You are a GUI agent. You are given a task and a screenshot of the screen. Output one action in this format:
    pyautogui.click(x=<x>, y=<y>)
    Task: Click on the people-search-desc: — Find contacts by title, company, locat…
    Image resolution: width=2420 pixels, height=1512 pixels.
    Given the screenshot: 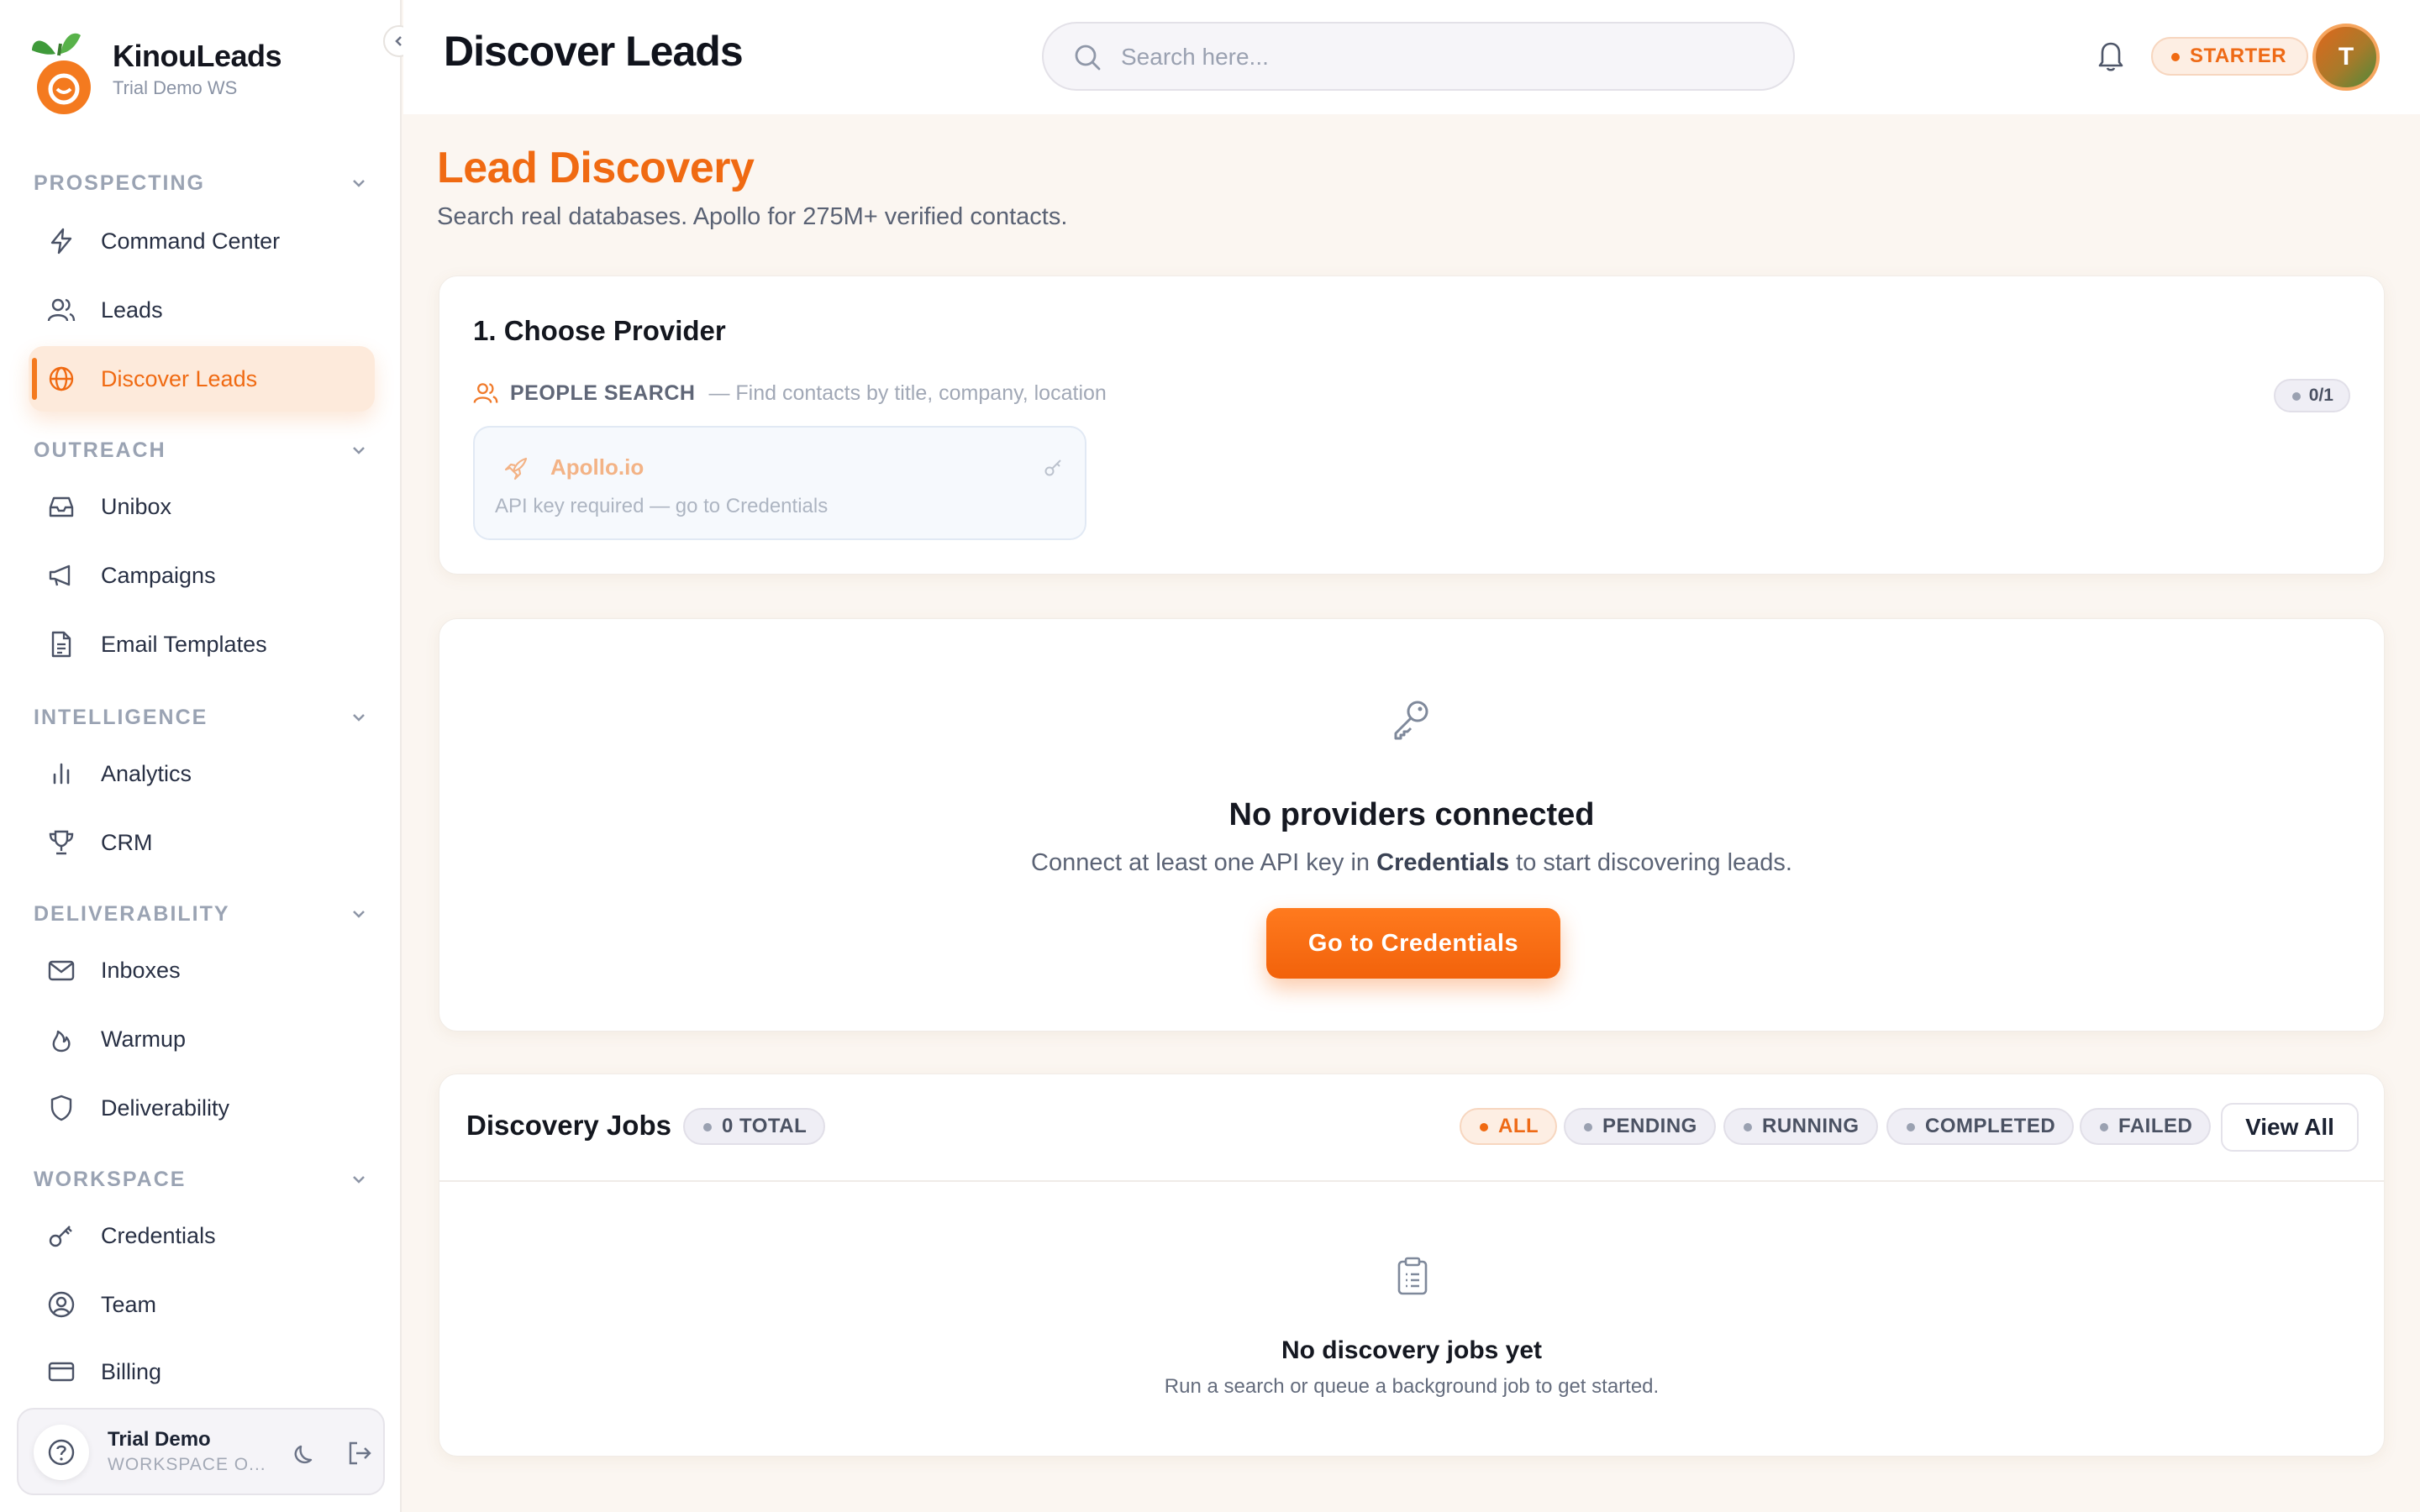 What is the action you would take?
    pyautogui.click(x=907, y=393)
    